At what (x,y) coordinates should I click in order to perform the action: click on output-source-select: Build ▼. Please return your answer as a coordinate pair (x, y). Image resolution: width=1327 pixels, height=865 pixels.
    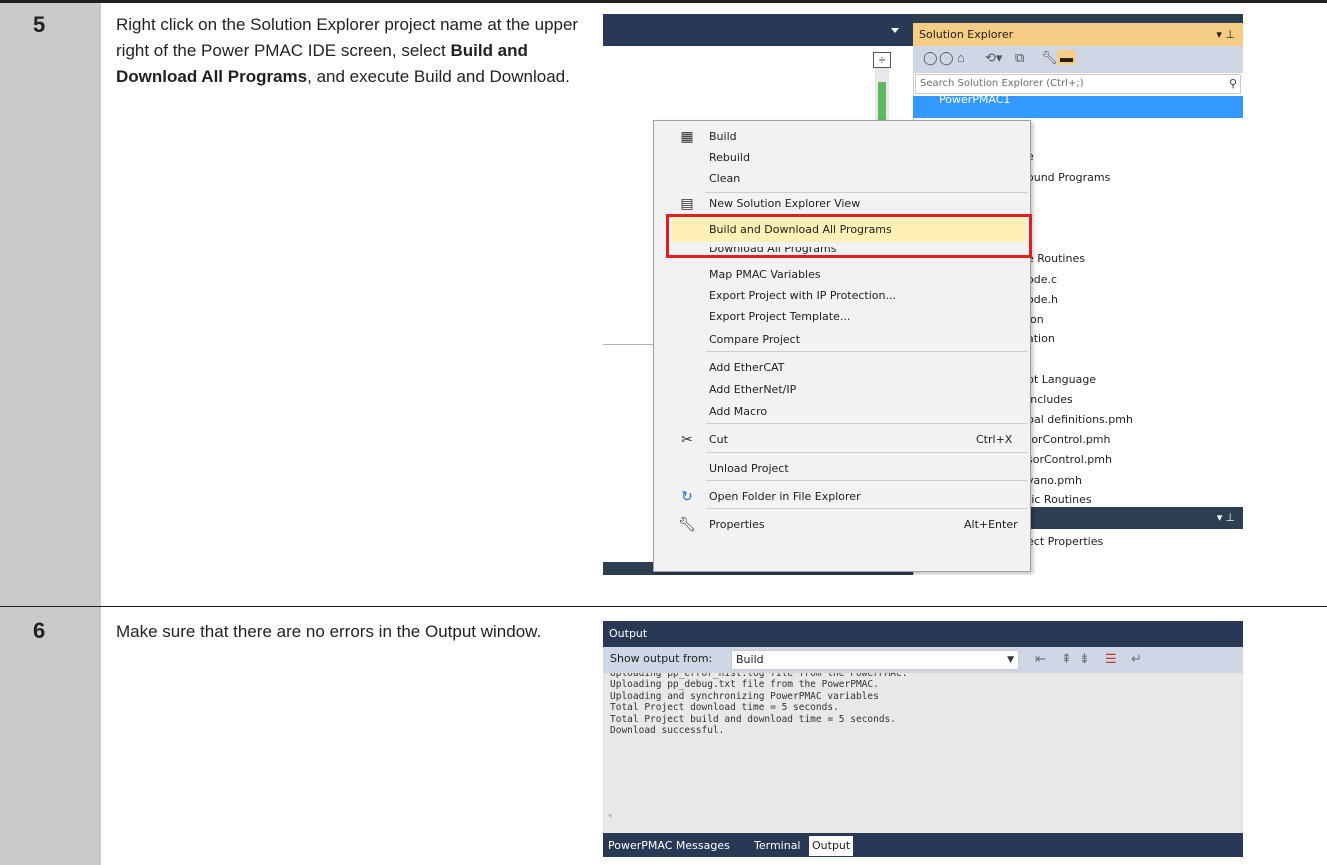
    Looking at the image, I should click on (875, 660).